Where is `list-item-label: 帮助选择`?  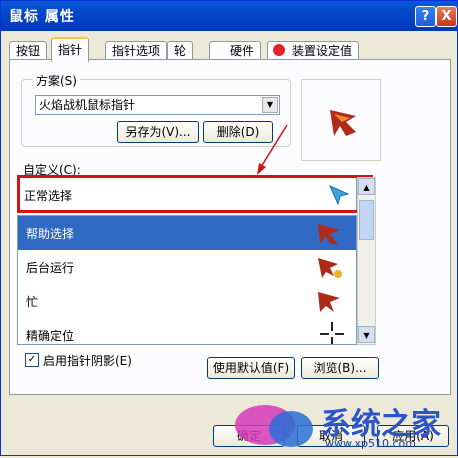
list-item-label: 帮助选择 is located at coordinates (50, 234).